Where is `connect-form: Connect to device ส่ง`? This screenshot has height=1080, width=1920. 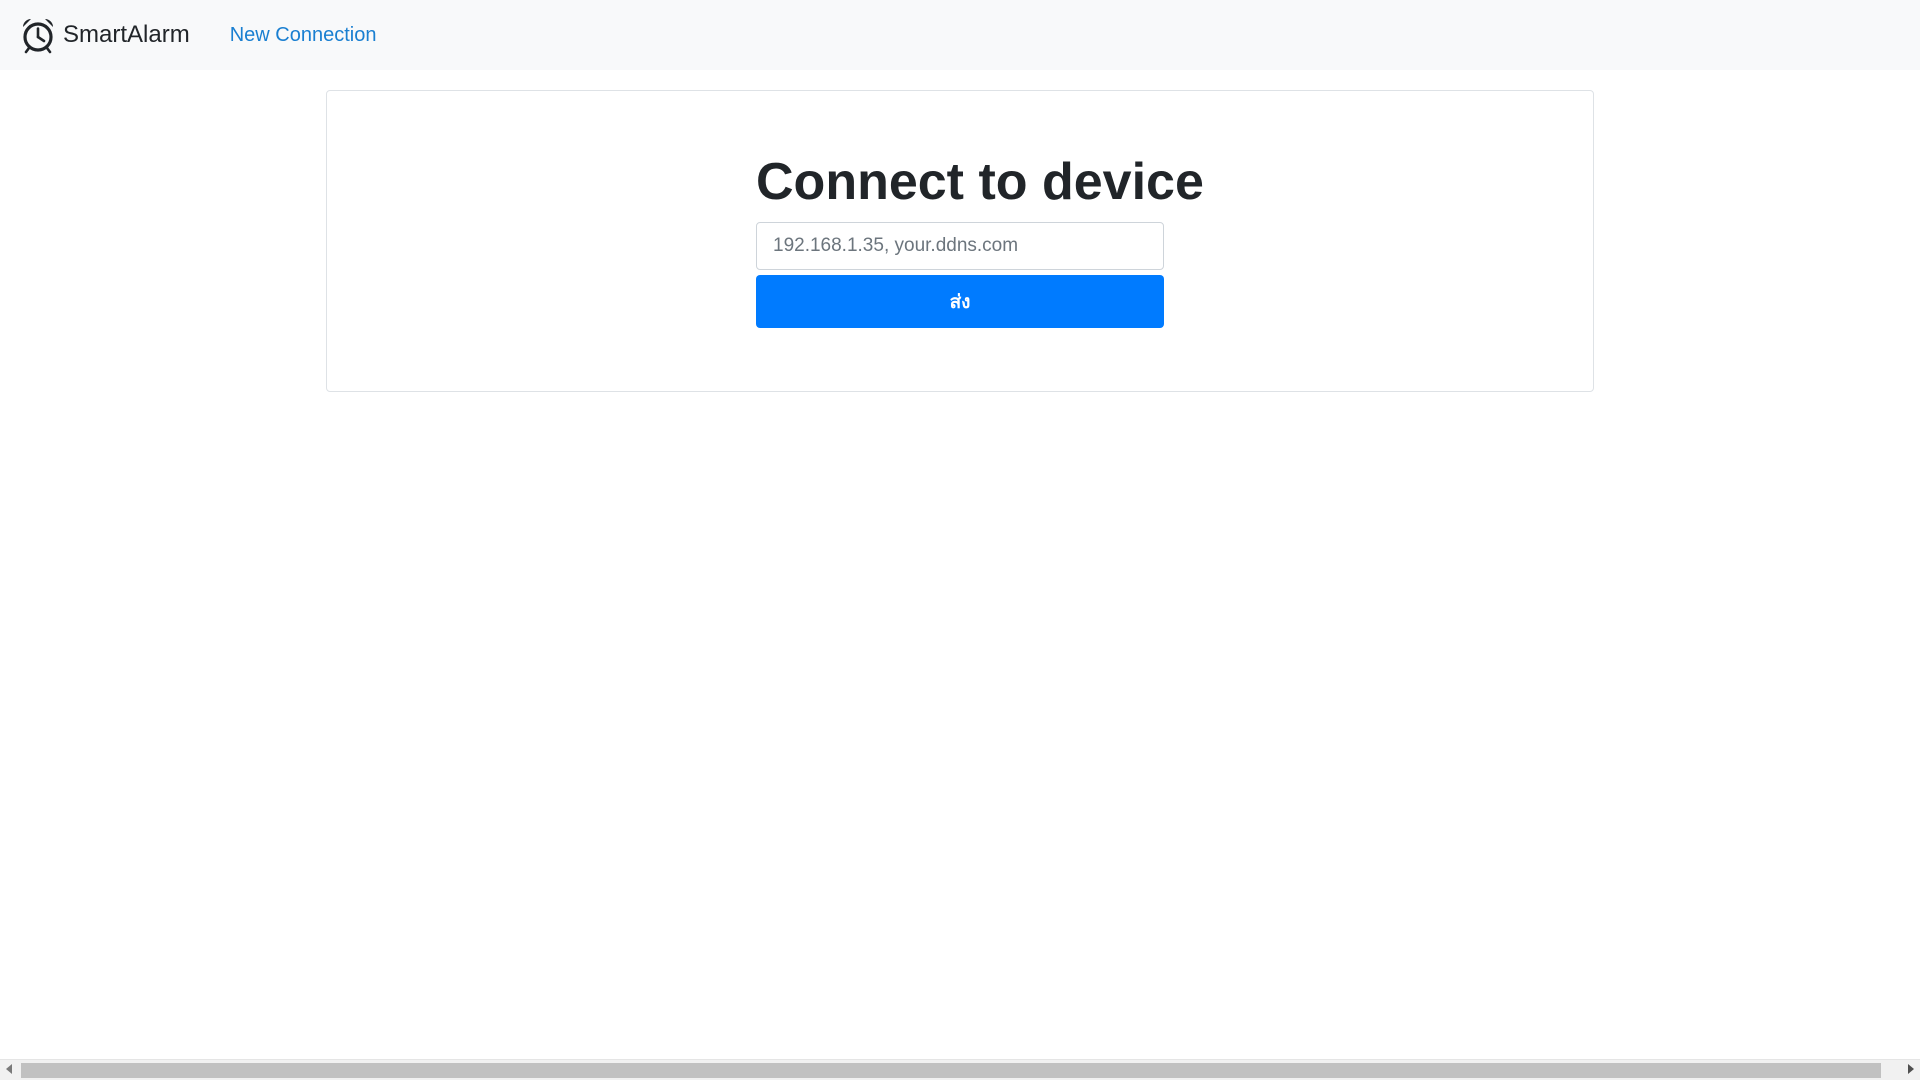
connect-form: Connect to device ส่ง is located at coordinates (980, 239).